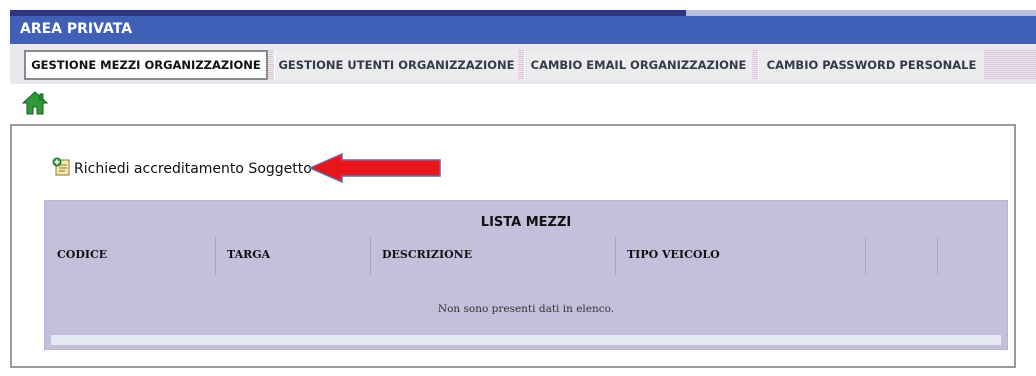 This screenshot has width=1036, height=376. What do you see at coordinates (523, 30) in the screenshot?
I see `section-header: AREA PRIVATA` at bounding box center [523, 30].